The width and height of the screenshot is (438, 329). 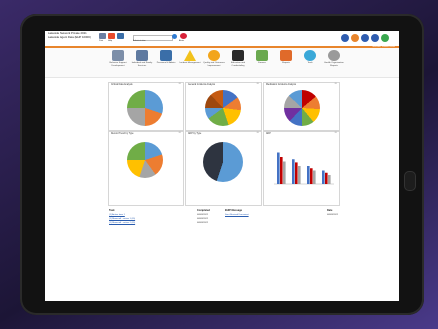 What do you see at coordinates (182, 41) in the screenshot?
I see `toolbar-alerts-label: Alerts` at bounding box center [182, 41].